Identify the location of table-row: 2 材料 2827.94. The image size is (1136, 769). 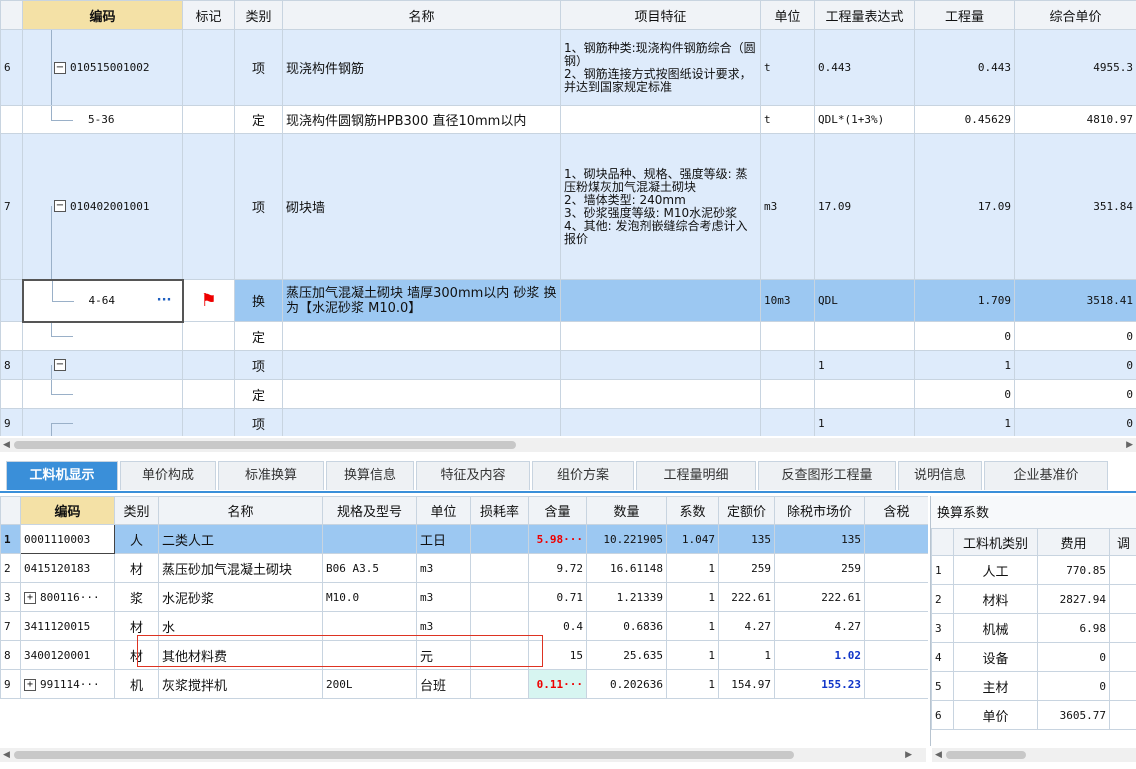
(1033, 599).